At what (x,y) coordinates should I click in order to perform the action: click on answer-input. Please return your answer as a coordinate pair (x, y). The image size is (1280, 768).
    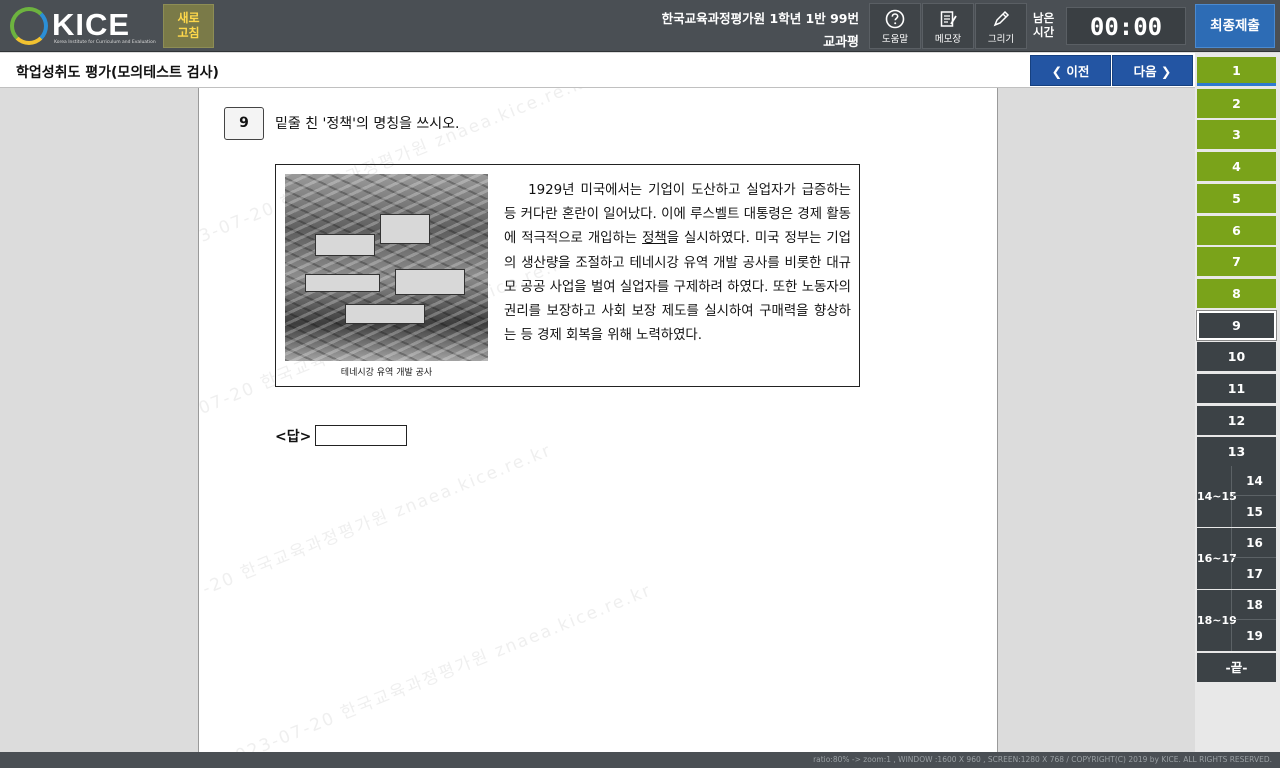
    Looking at the image, I should click on (361, 435).